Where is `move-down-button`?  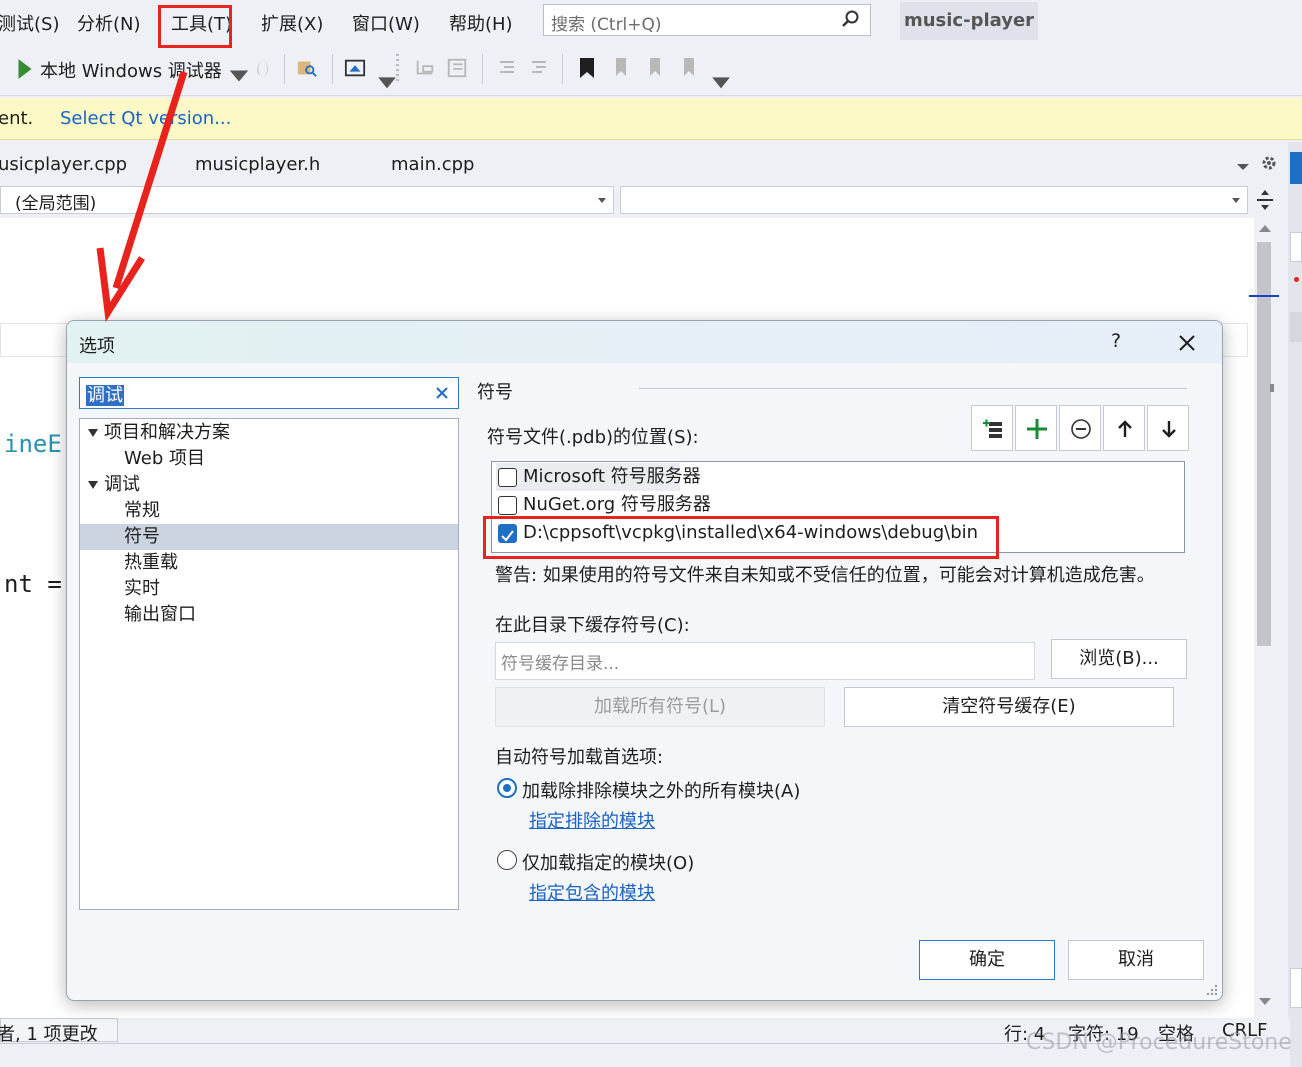
move-down-button is located at coordinates (1168, 428).